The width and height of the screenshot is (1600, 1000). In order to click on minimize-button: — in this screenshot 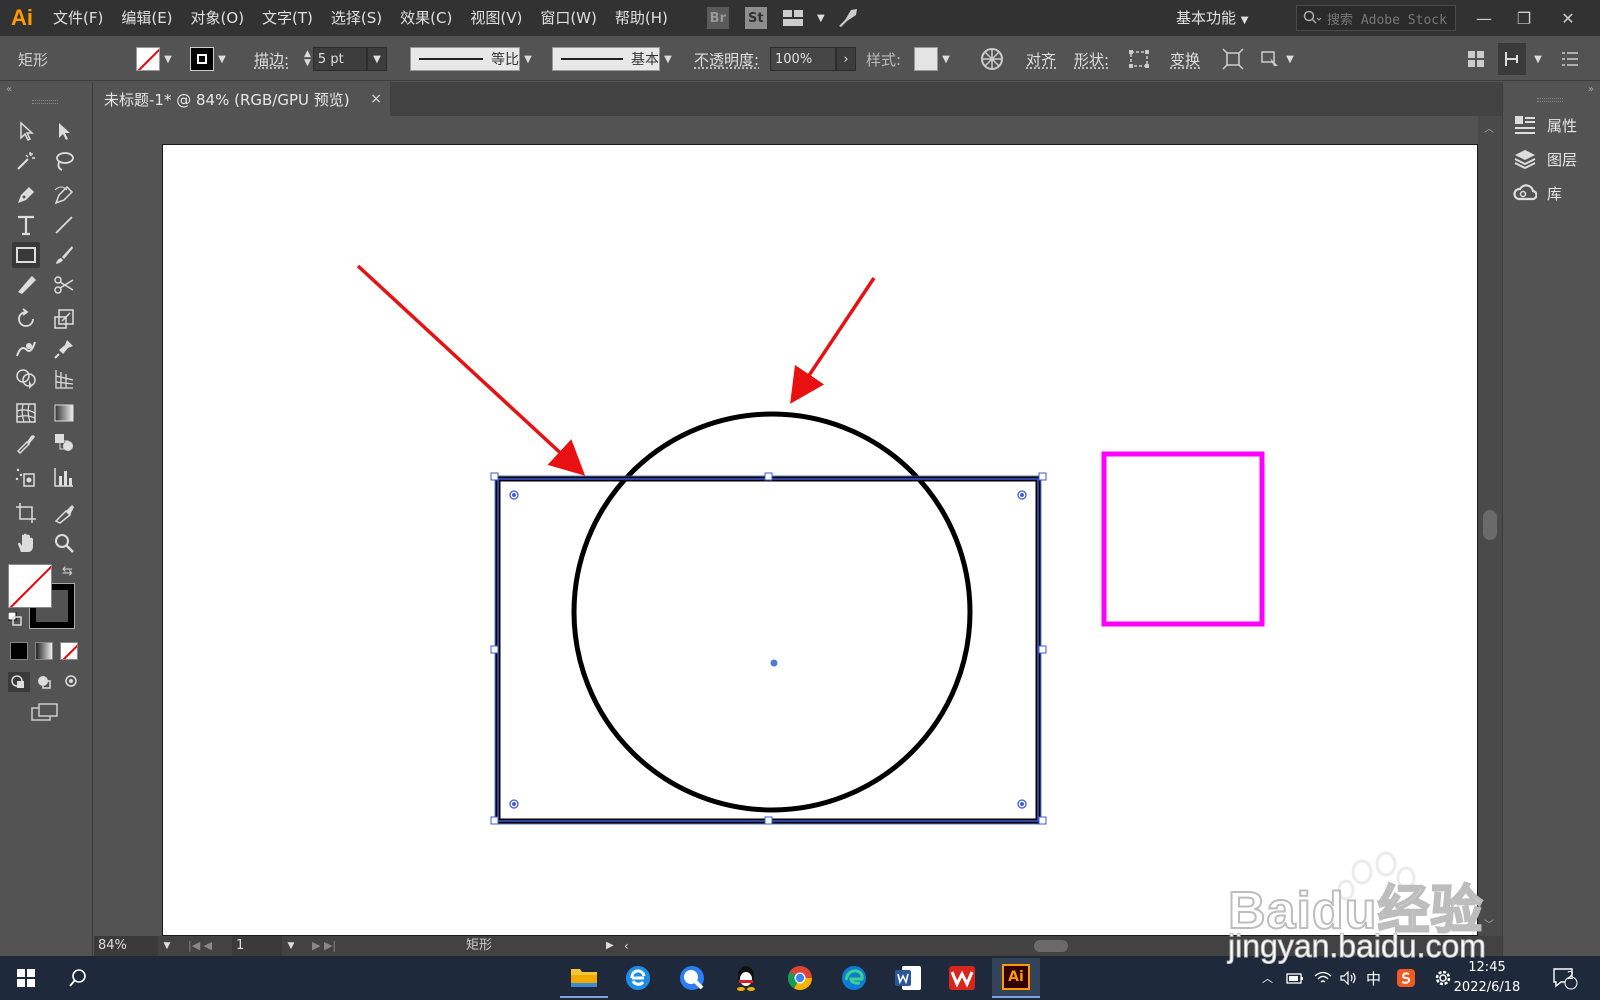, I will do `click(1484, 18)`.